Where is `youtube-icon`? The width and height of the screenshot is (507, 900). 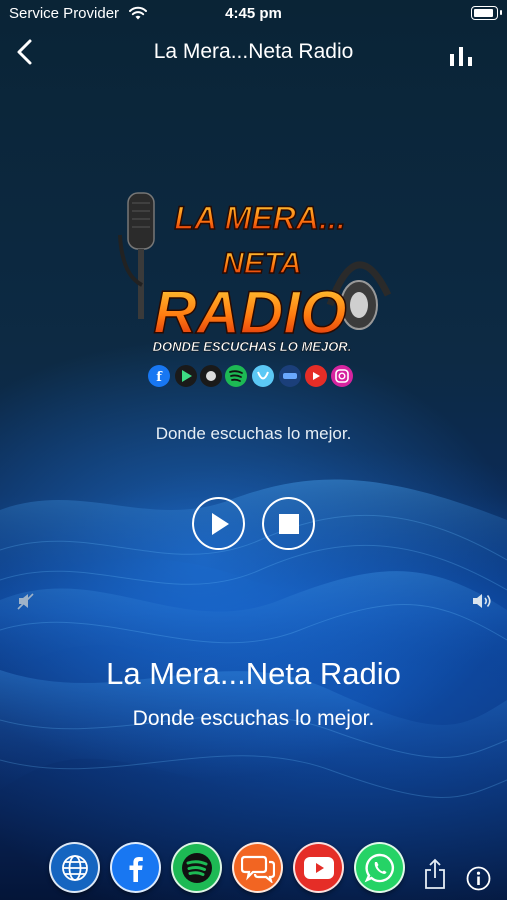
youtube-icon is located at coordinates (318, 867).